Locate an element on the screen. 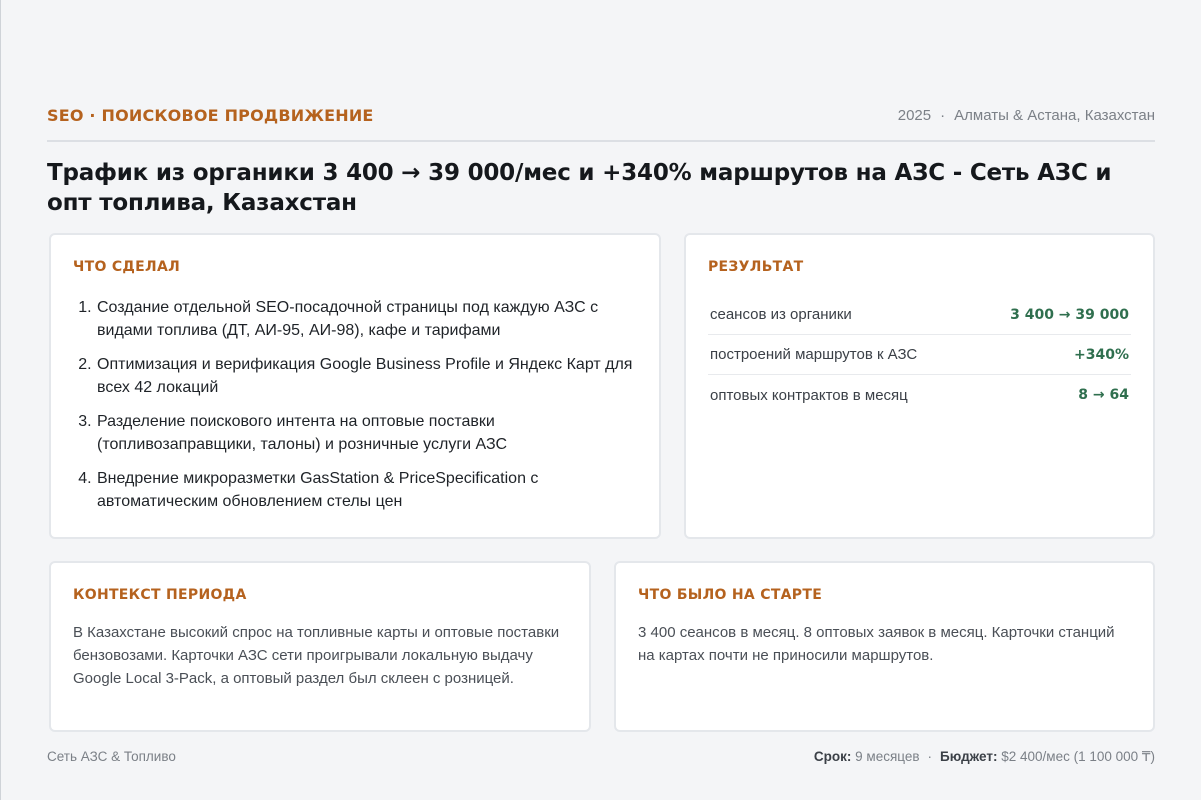 The image size is (1201, 800). result-metric-value: +340% is located at coordinates (1101, 354).